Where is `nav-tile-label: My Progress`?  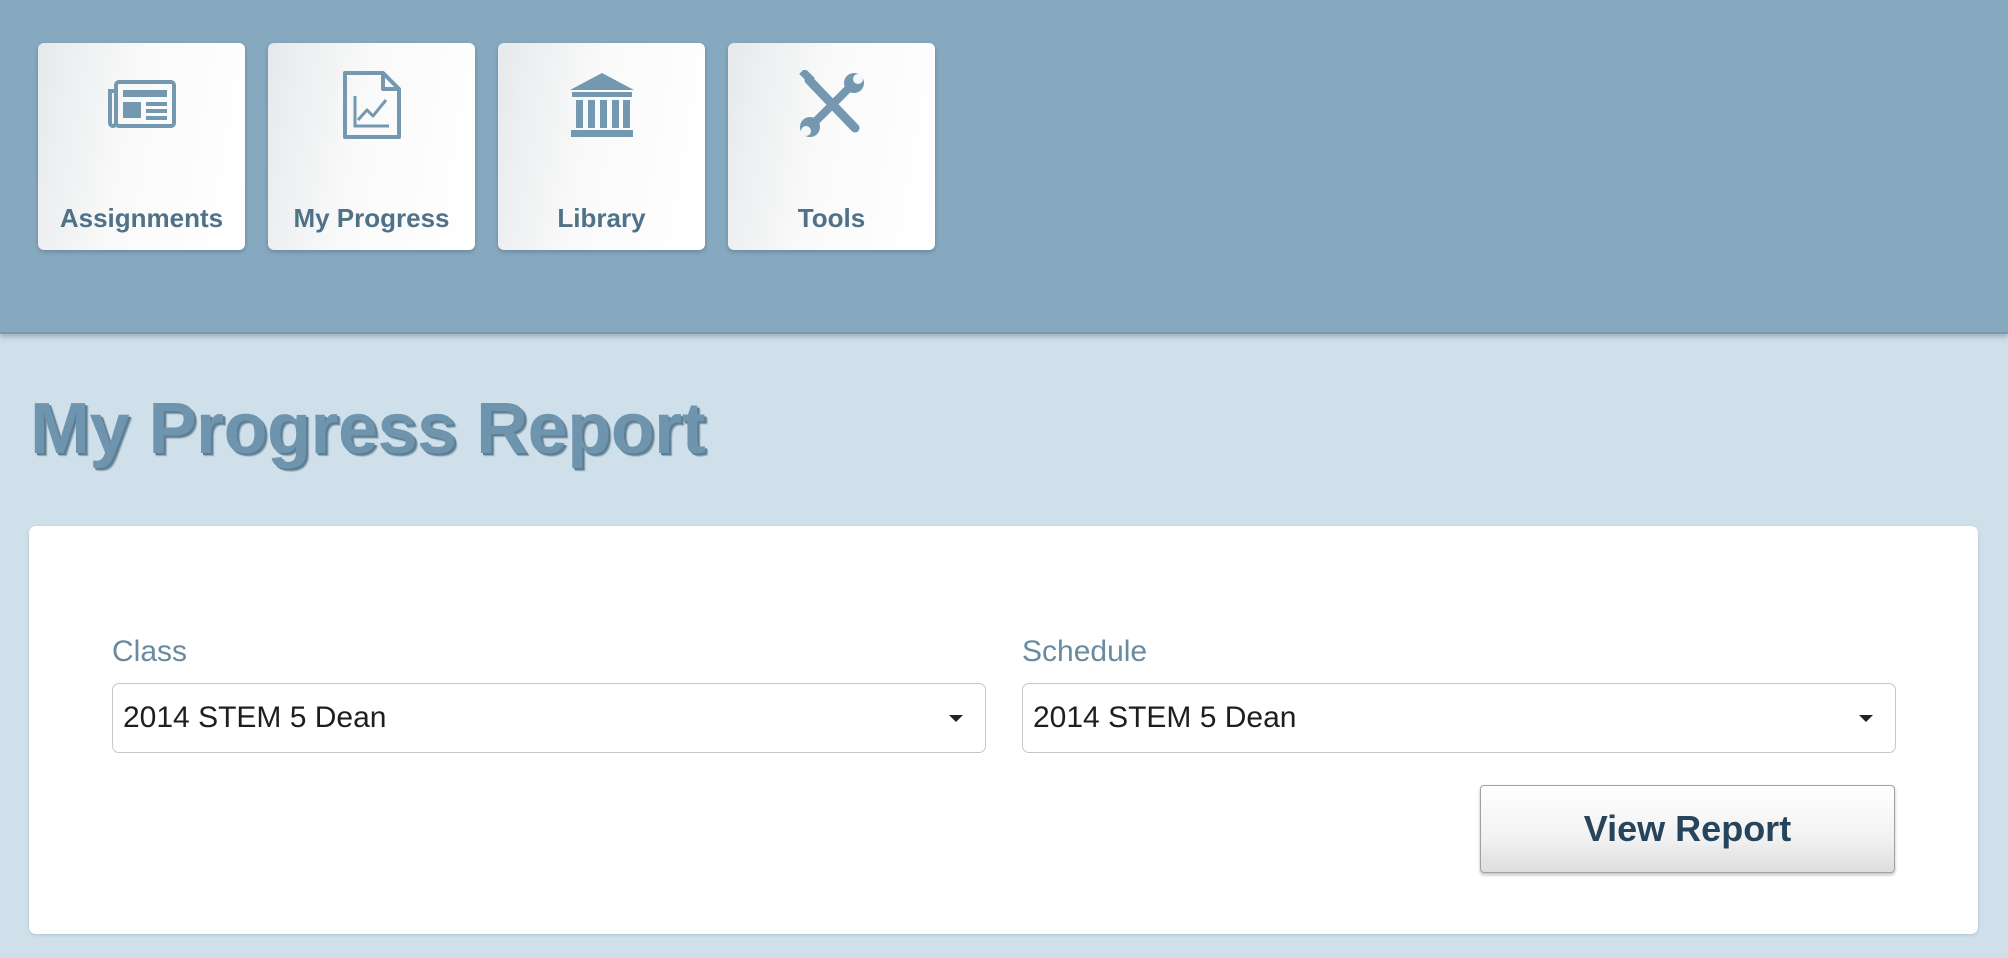 nav-tile-label: My Progress is located at coordinates (371, 218).